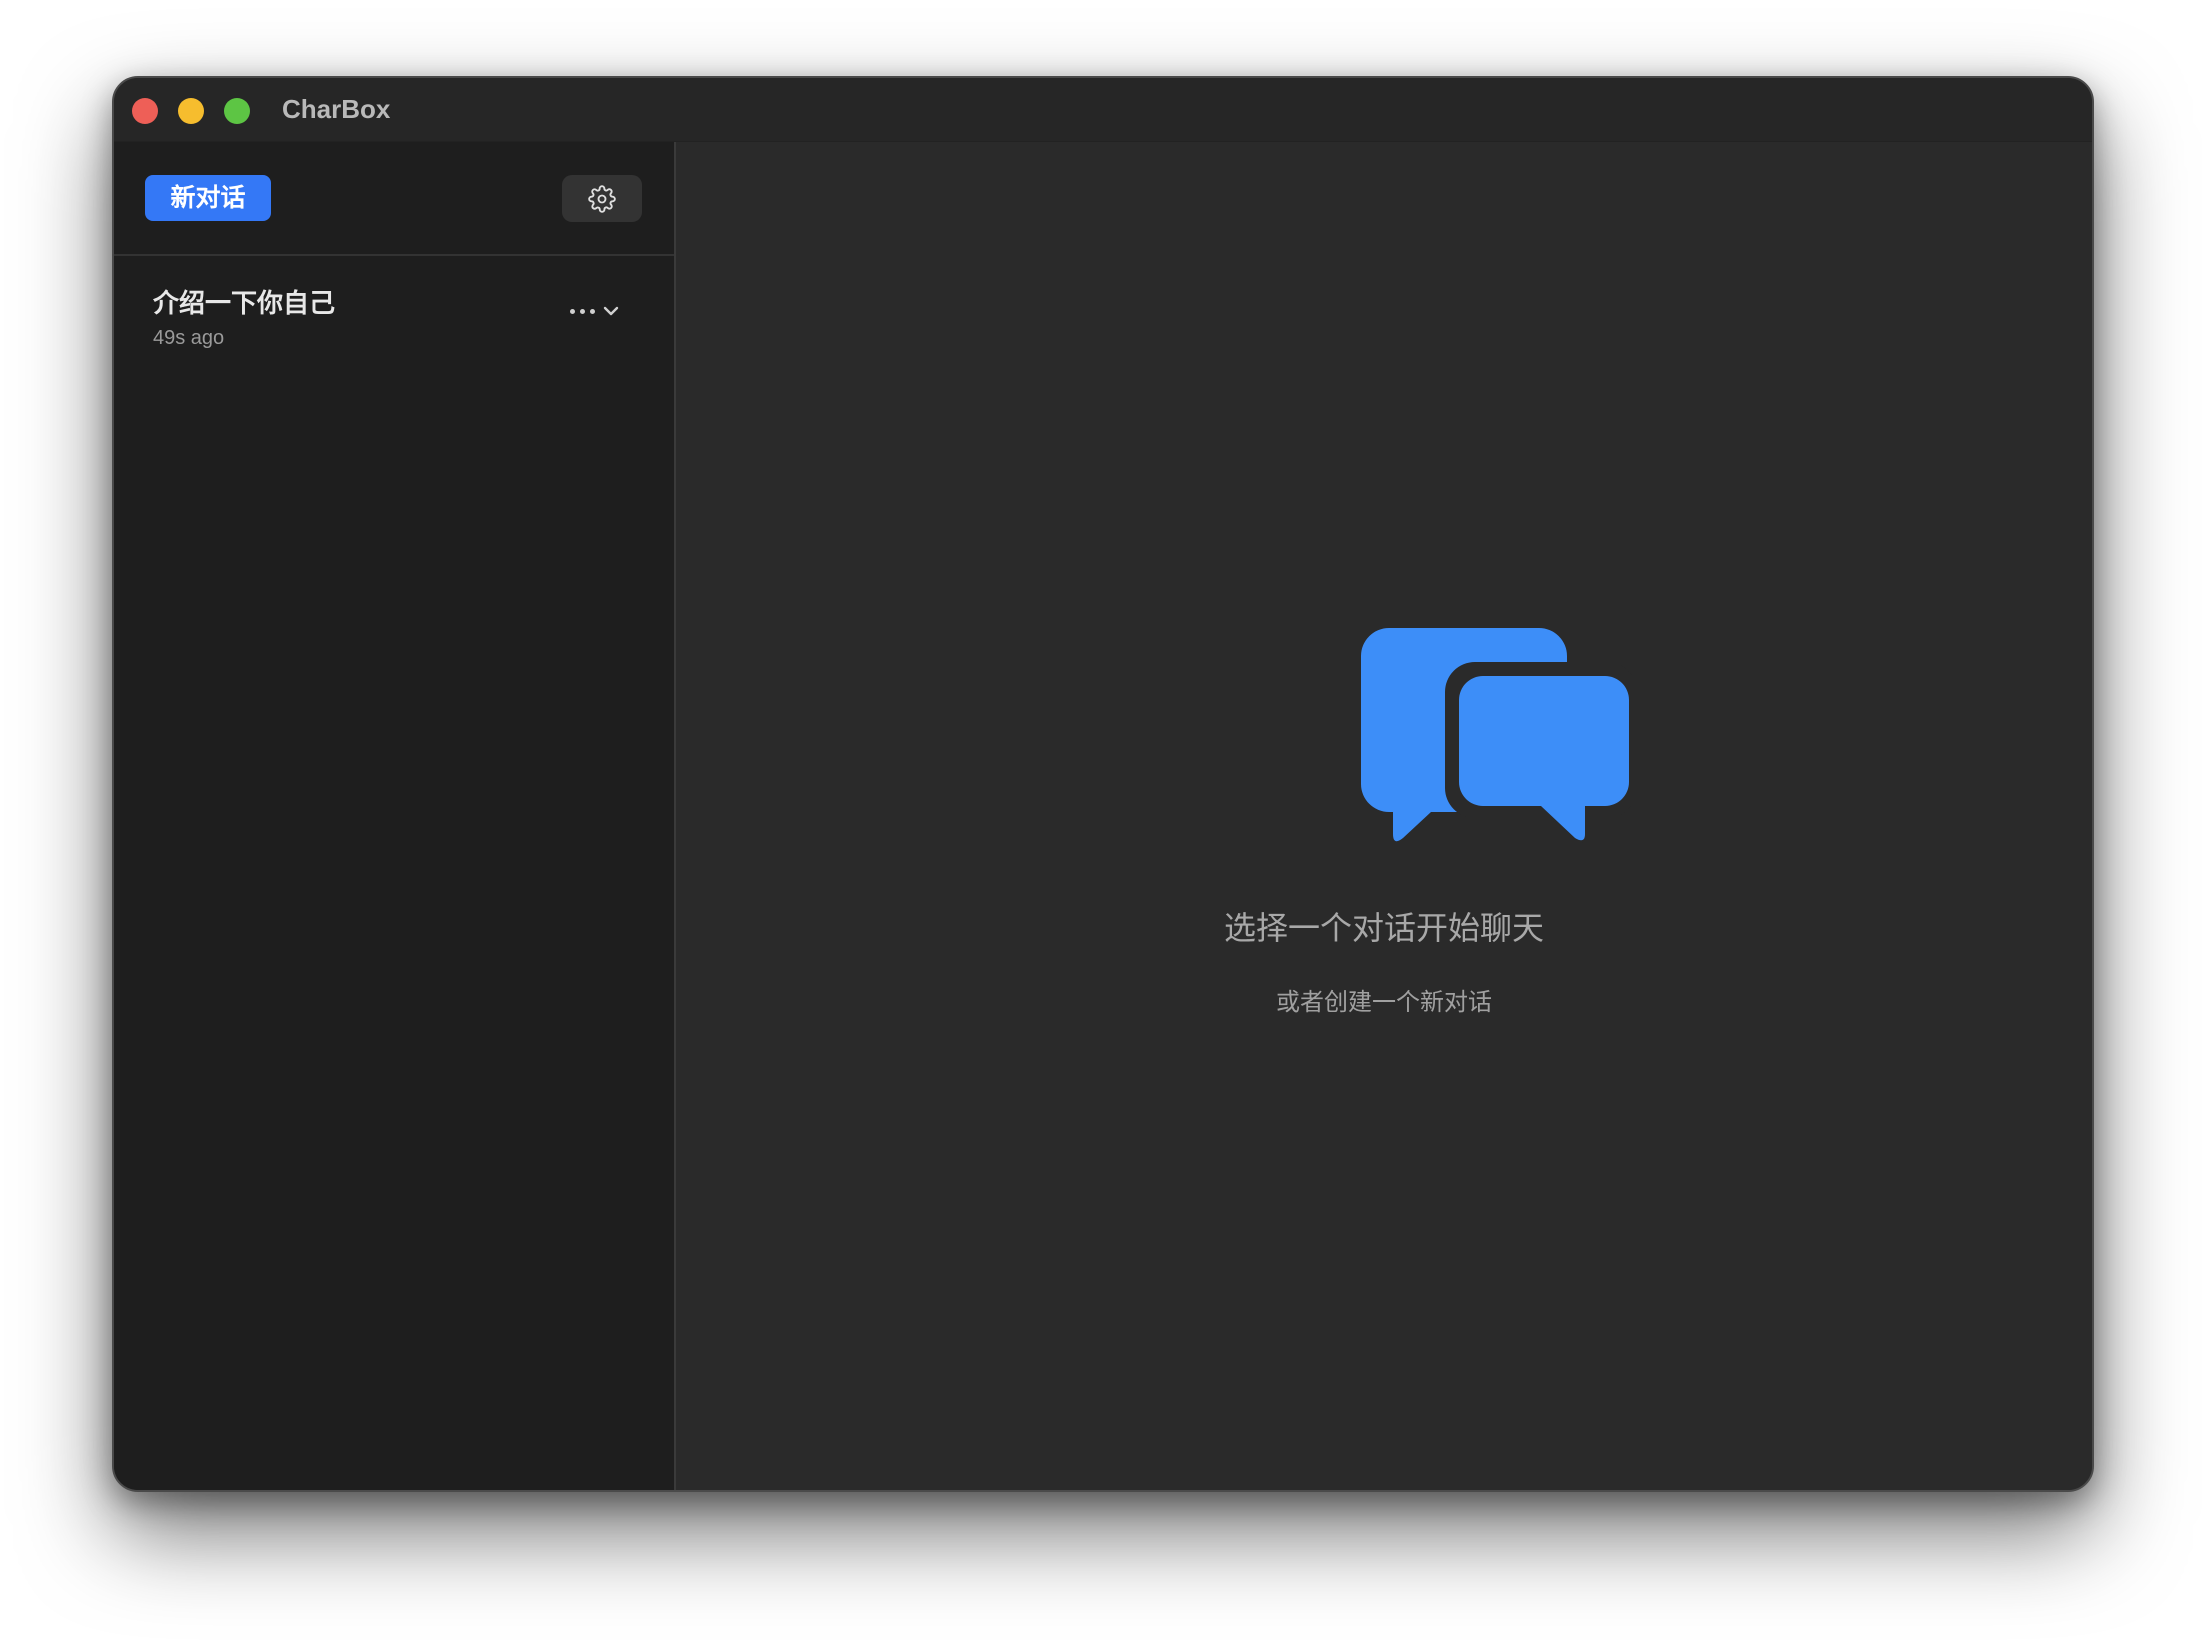 This screenshot has height=1642, width=2206. I want to click on ellipsis-icon, so click(582, 311).